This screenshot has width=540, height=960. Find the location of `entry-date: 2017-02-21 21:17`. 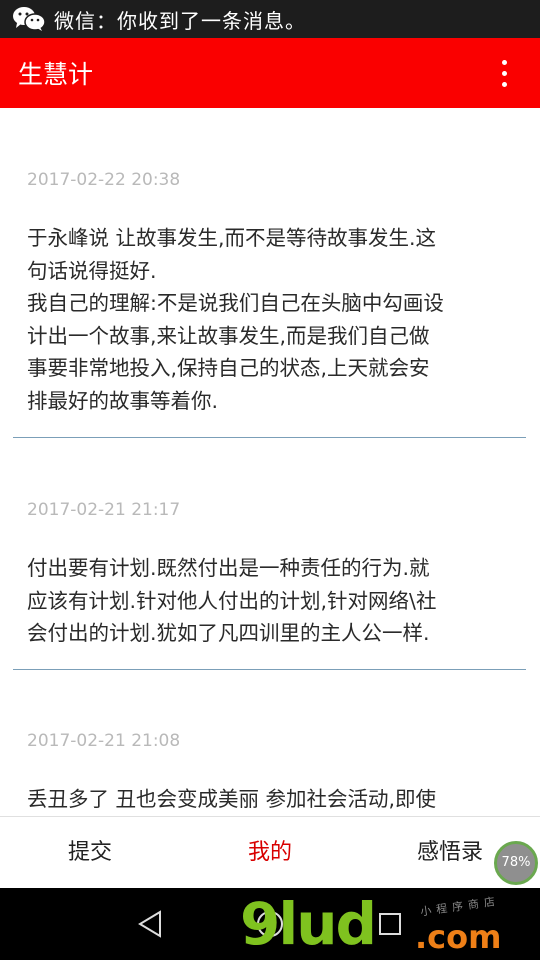

entry-date: 2017-02-21 21:17 is located at coordinates (104, 510).